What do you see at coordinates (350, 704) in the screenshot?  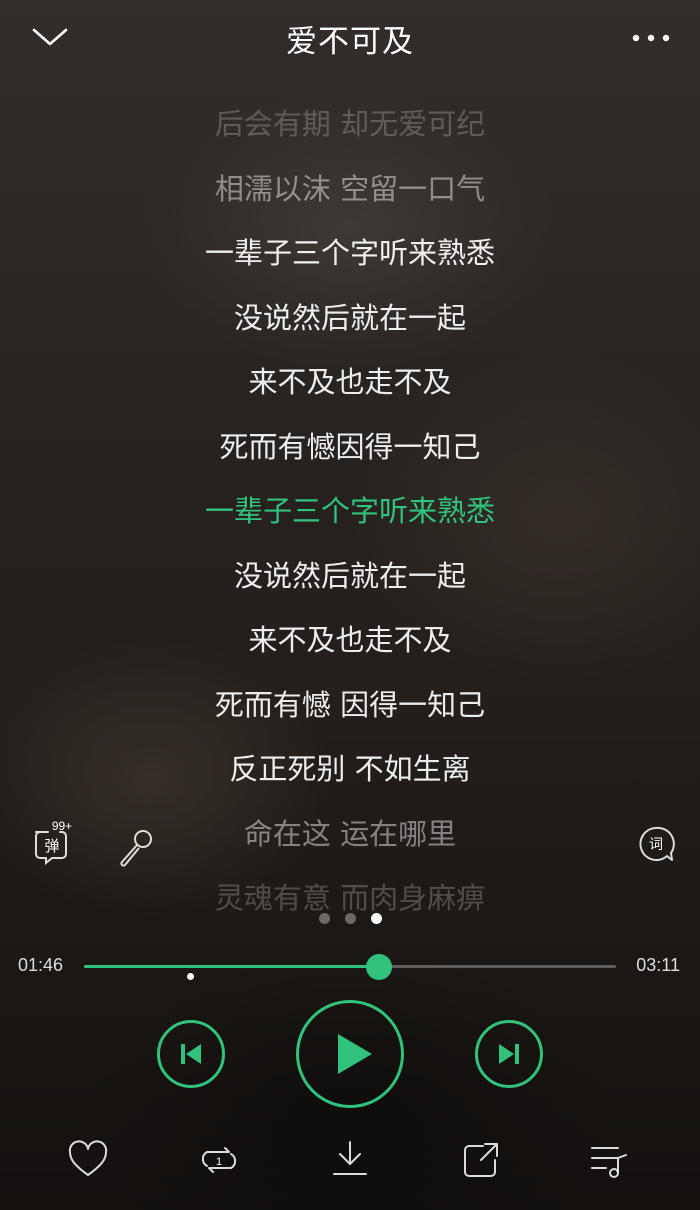 I see `lyric-line: 死而有憾 因得一知己` at bounding box center [350, 704].